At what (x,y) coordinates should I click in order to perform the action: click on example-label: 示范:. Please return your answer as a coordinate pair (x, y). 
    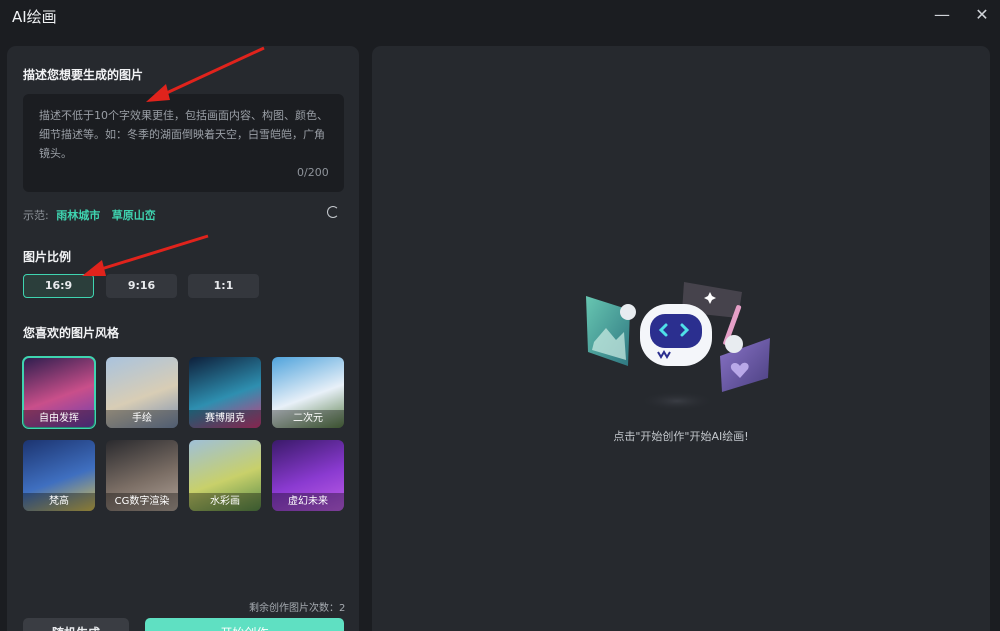
    Looking at the image, I should click on (36, 215).